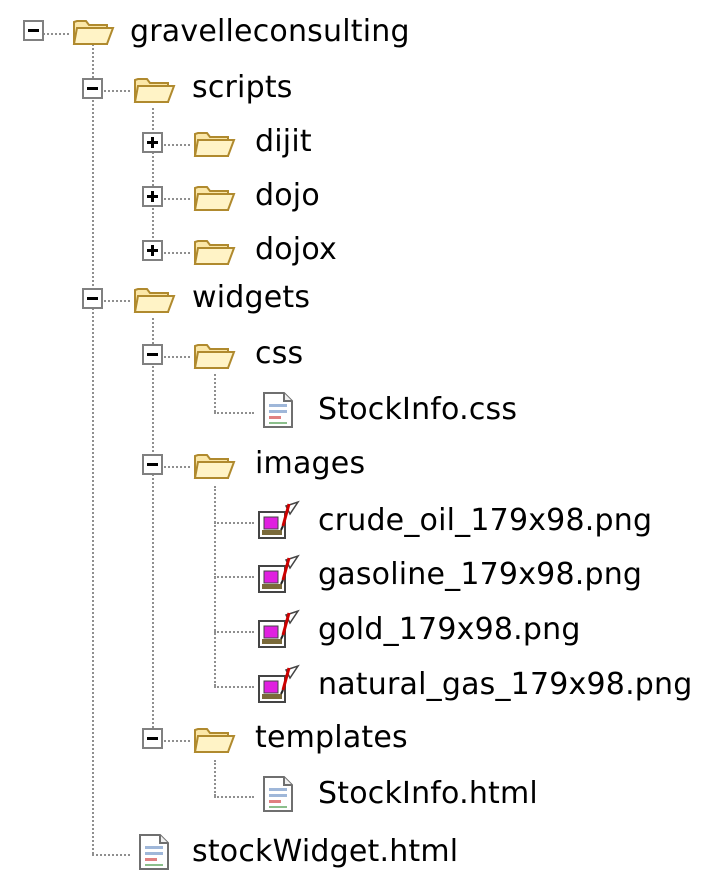 The height and width of the screenshot is (871, 713). Describe the element at coordinates (480, 575) in the screenshot. I see `tree-node-gasoline-png: gasoline_179x98.png` at that location.